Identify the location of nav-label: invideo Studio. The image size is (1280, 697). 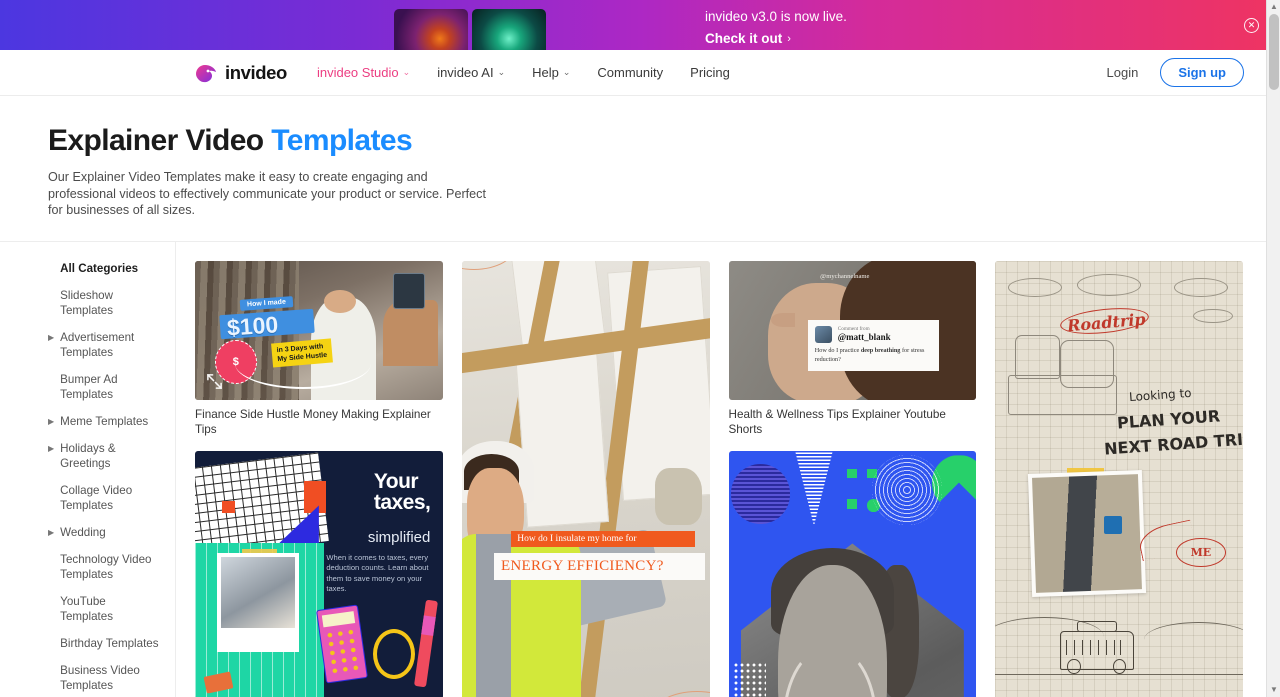
(357, 72).